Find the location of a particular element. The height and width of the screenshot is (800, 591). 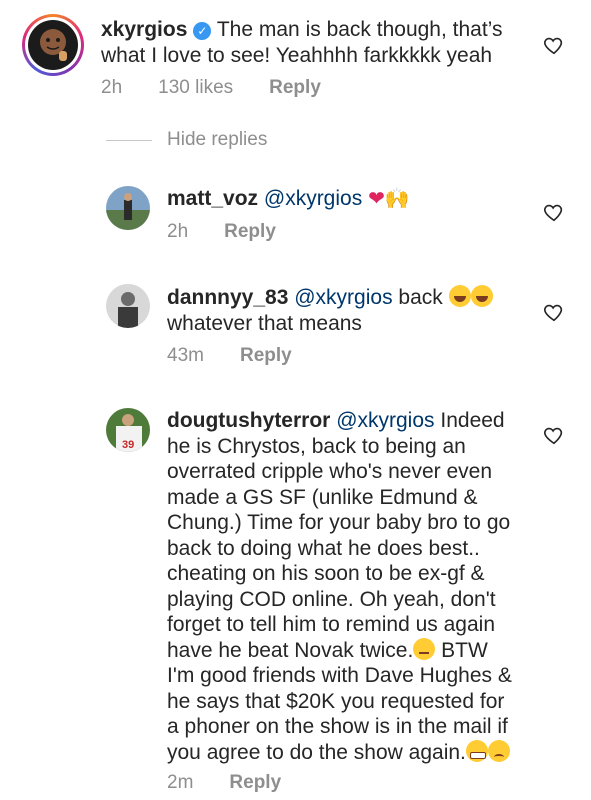

heart-emoji-icon: ❤ is located at coordinates (376, 199).